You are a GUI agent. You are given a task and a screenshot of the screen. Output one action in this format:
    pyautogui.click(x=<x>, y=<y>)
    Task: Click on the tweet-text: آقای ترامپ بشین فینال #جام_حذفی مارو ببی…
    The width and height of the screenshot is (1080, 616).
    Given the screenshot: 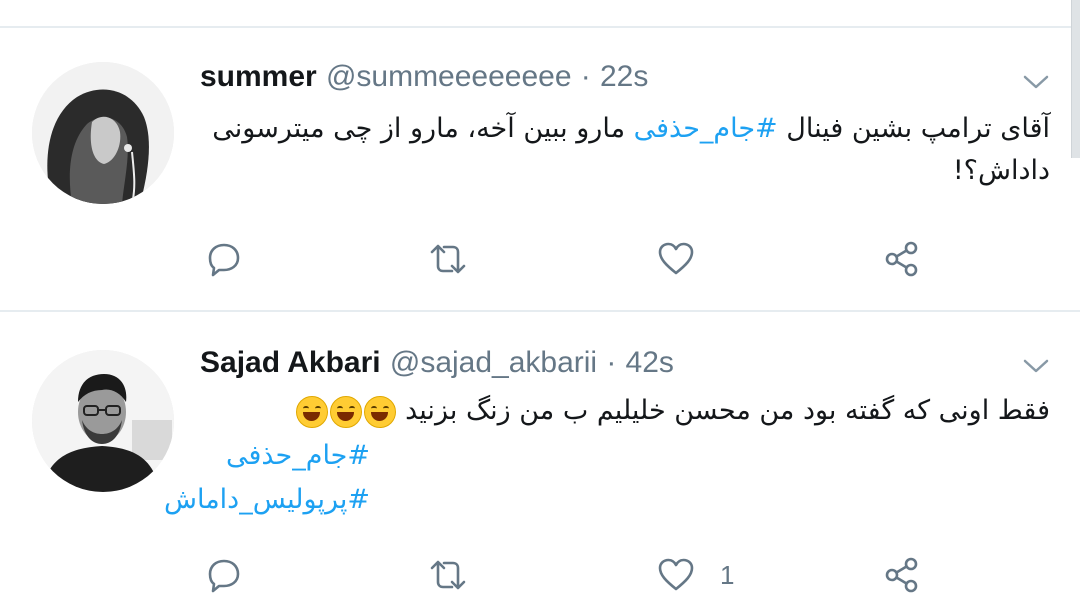 What is the action you would take?
    pyautogui.click(x=625, y=150)
    